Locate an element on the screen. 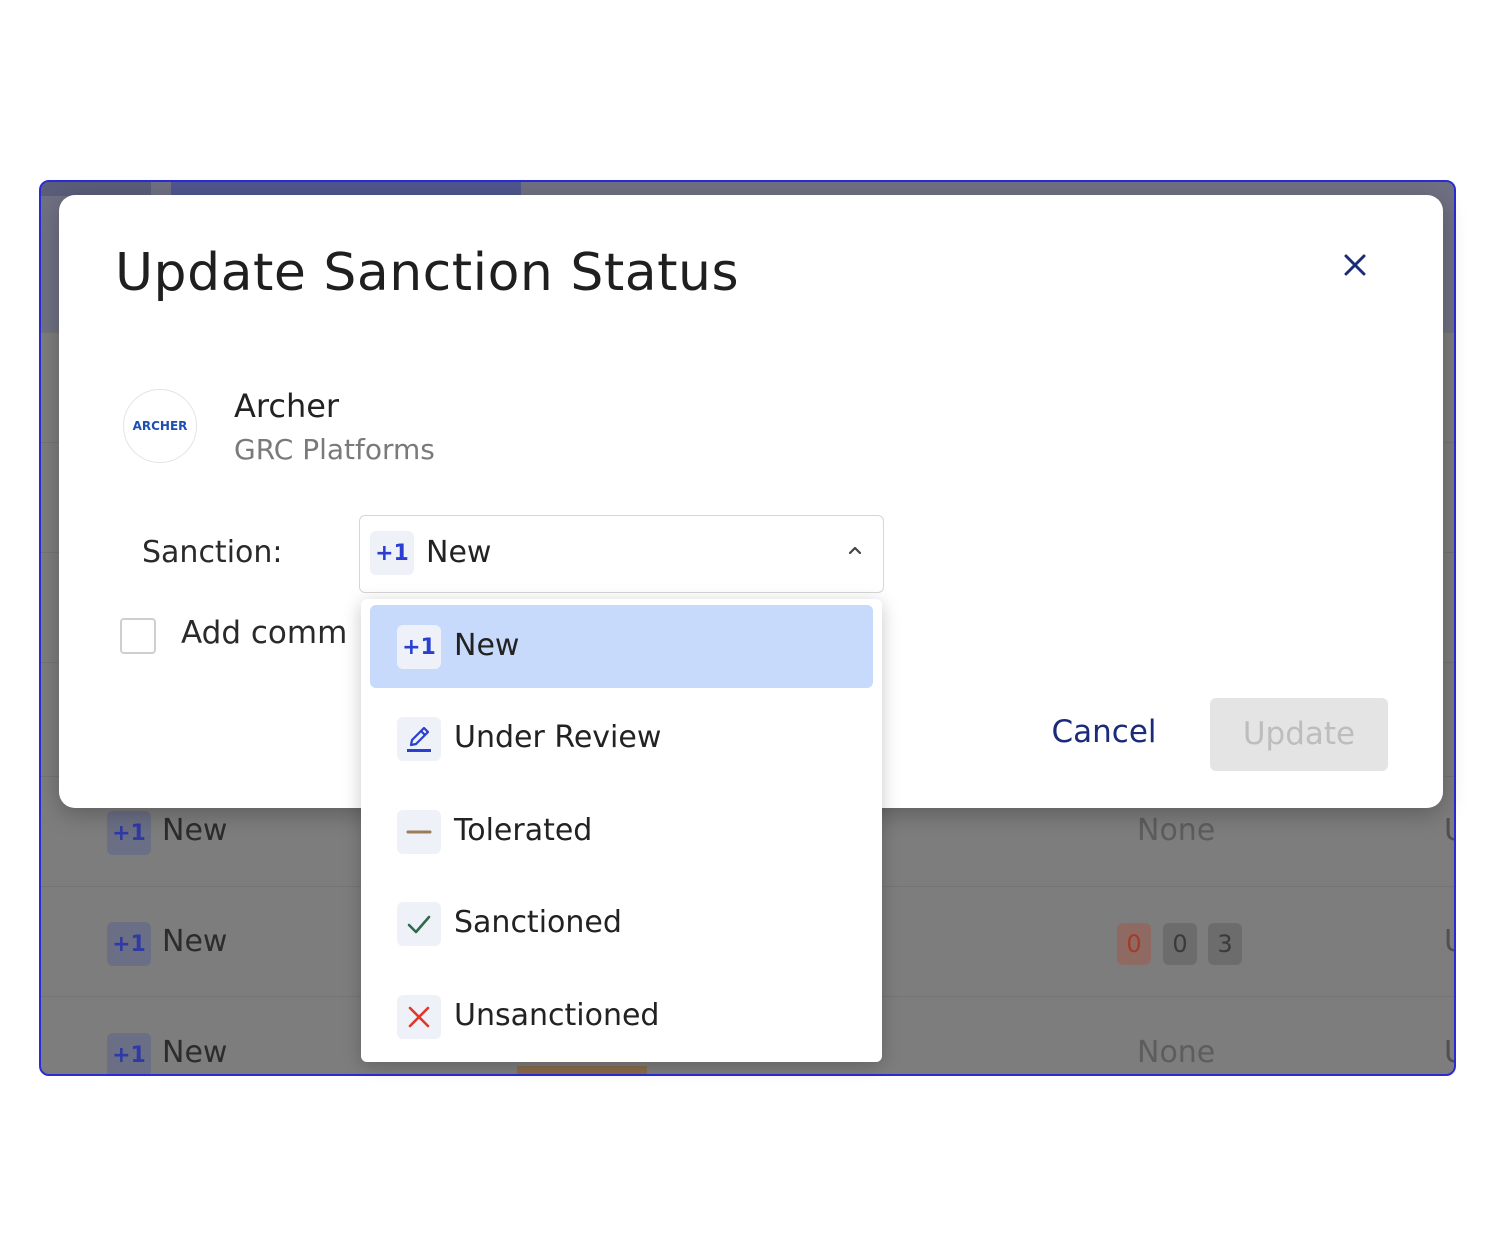 Image resolution: width=1495 pixels, height=1256 pixels. option-tolerated: Tolerated is located at coordinates (621, 831).